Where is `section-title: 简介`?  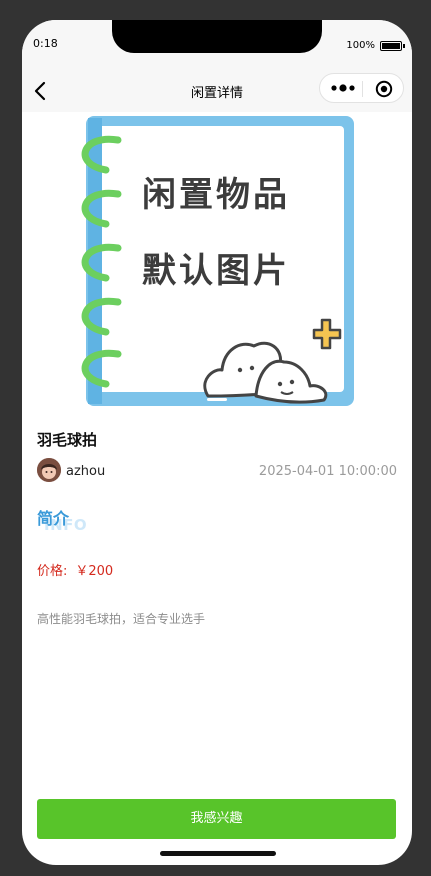 section-title: 简介 is located at coordinates (53, 518).